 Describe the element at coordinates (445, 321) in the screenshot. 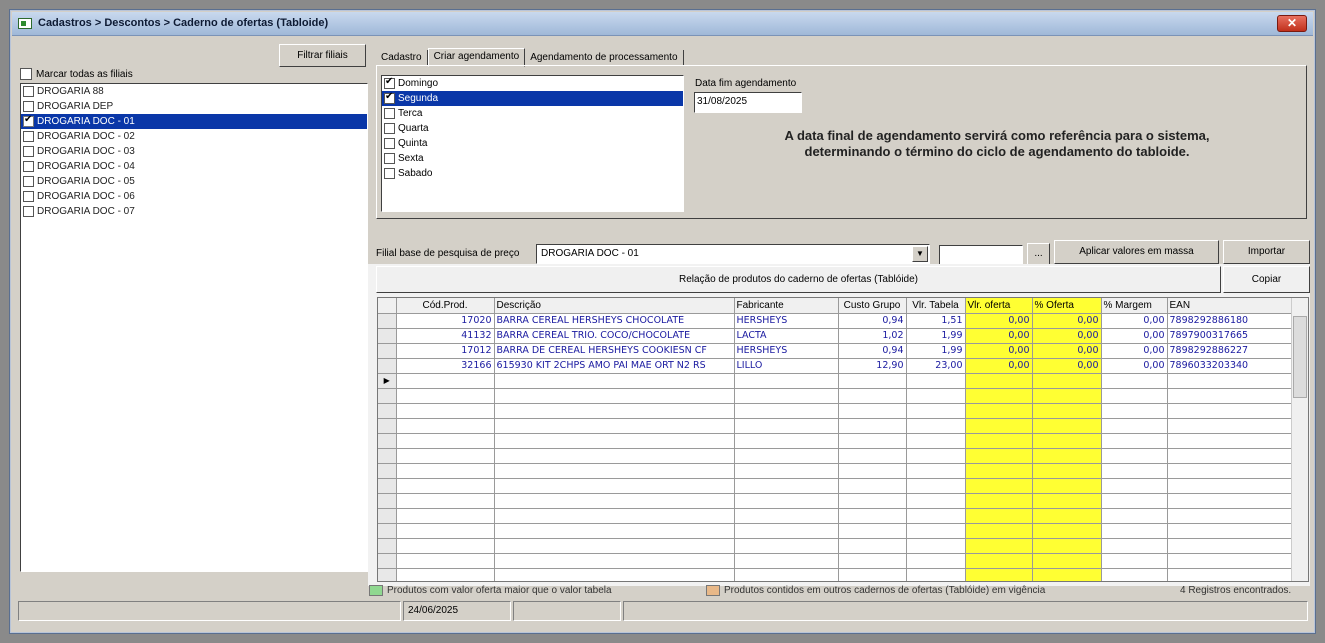

I see `table-cell: 17020` at that location.